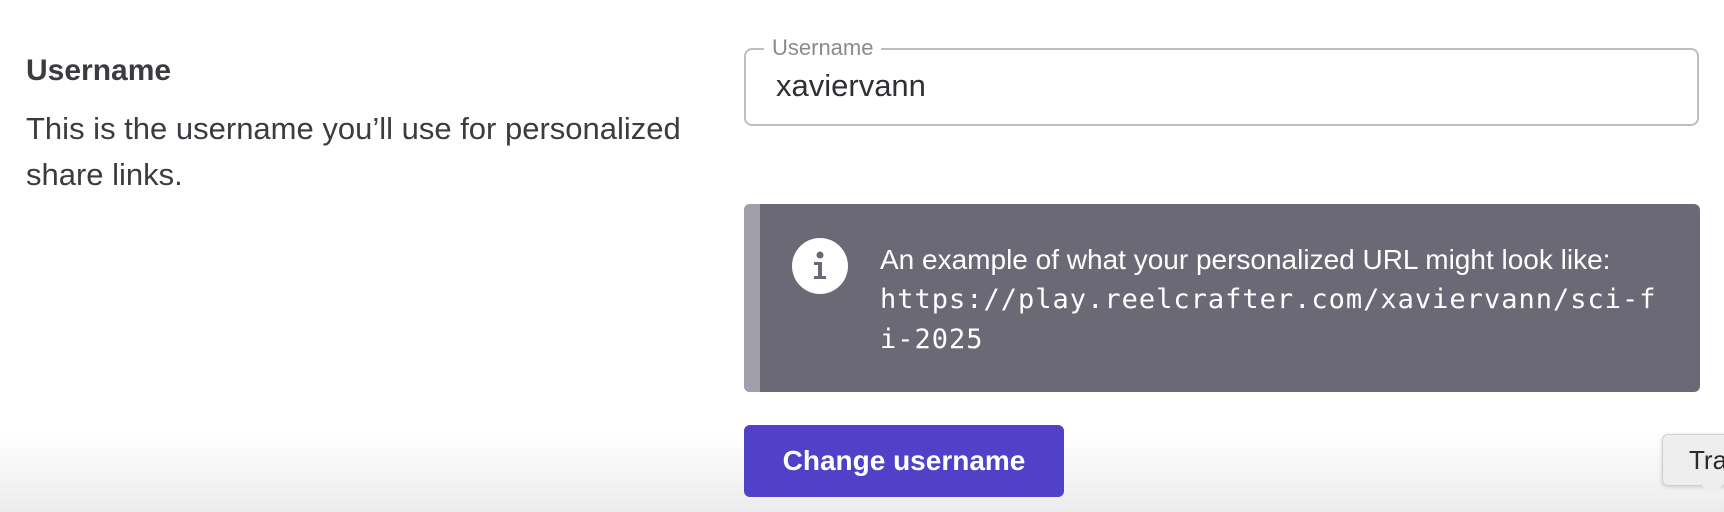 The image size is (1724, 512). I want to click on info-icon, so click(820, 266).